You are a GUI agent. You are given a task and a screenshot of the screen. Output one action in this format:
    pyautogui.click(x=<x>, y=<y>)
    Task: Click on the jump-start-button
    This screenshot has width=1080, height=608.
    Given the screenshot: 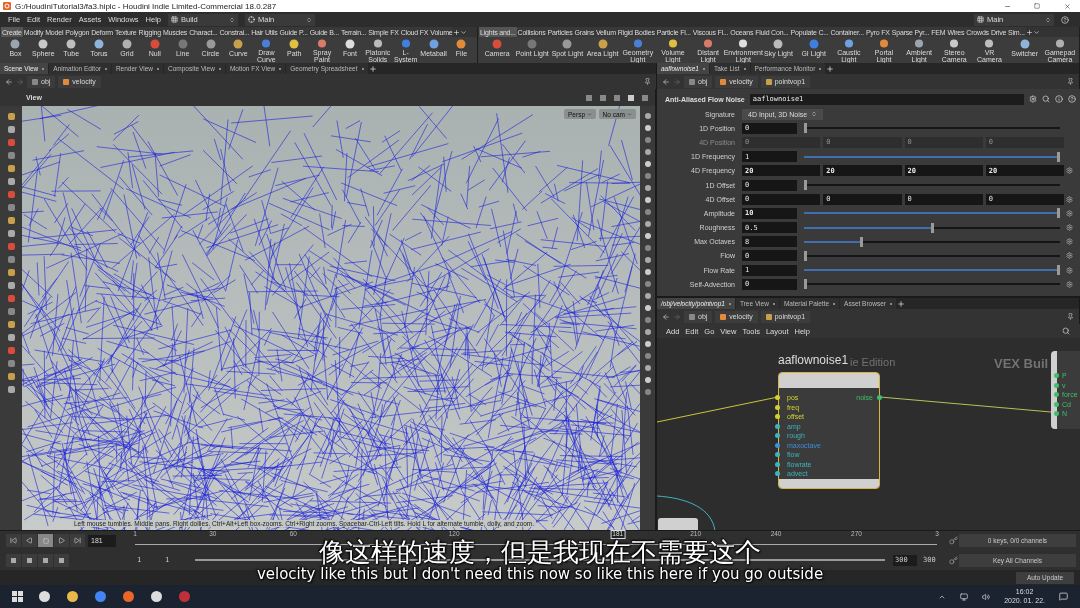 What is the action you would take?
    pyautogui.click(x=13, y=541)
    